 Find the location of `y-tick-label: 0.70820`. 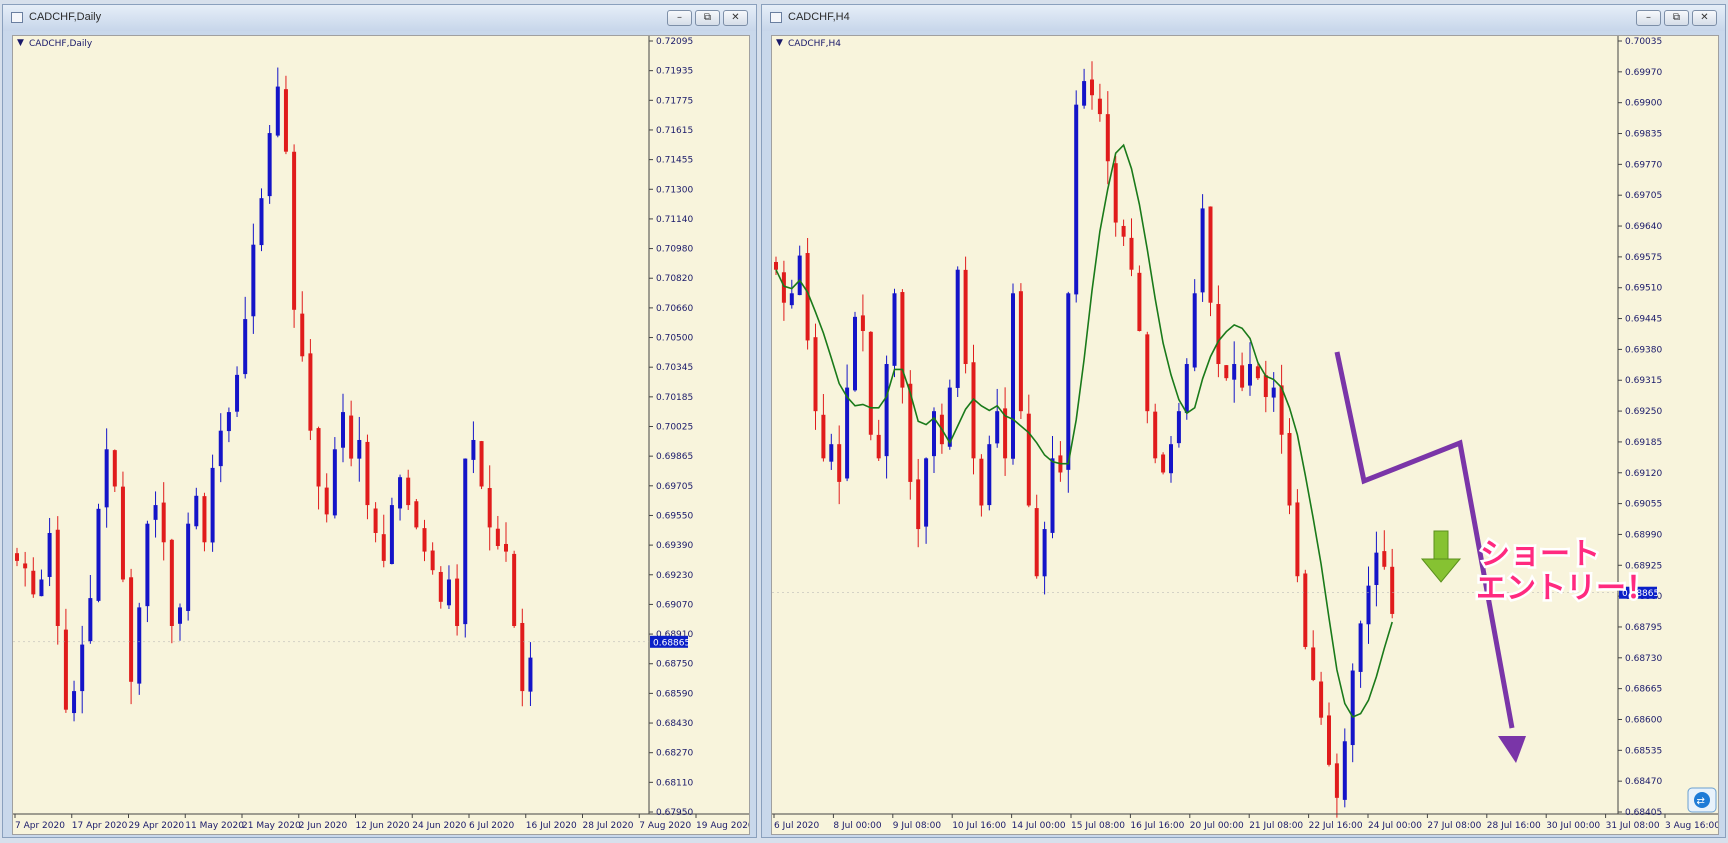

y-tick-label: 0.70820 is located at coordinates (674, 279).